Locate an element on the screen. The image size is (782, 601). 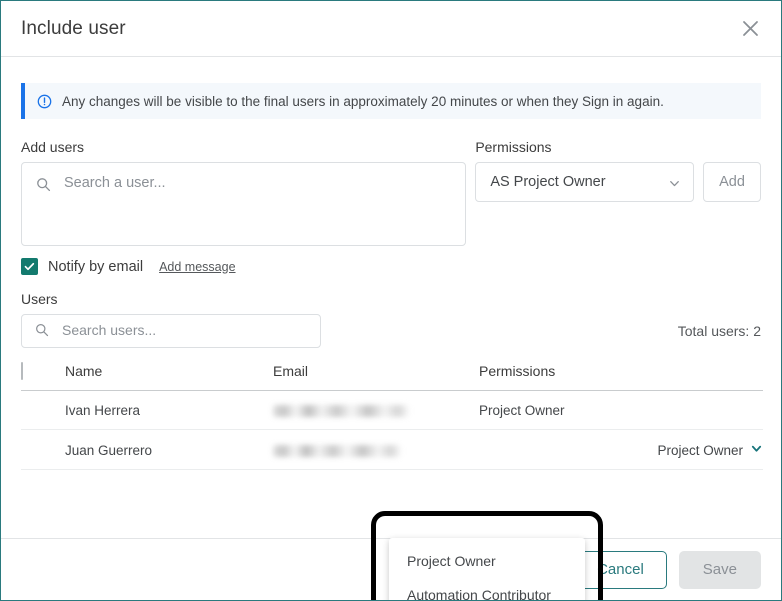
menu-item-automation-contributor: Automation Contributor is located at coordinates (487, 589).